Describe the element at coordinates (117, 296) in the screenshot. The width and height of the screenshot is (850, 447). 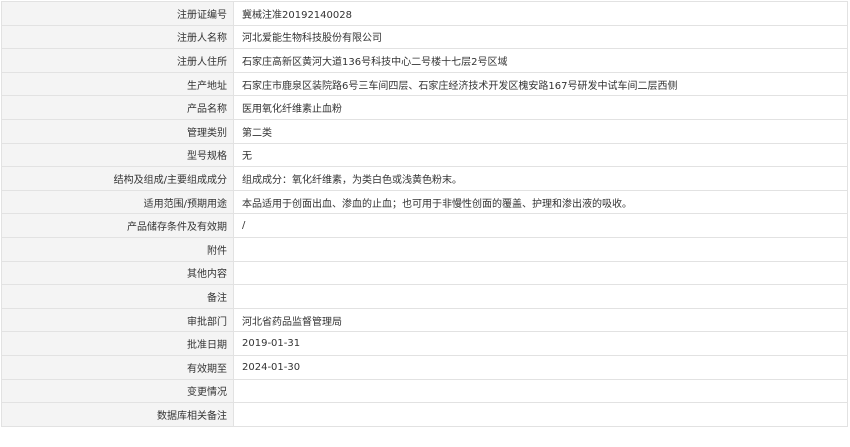
I see `field-label-remarks: 备注` at that location.